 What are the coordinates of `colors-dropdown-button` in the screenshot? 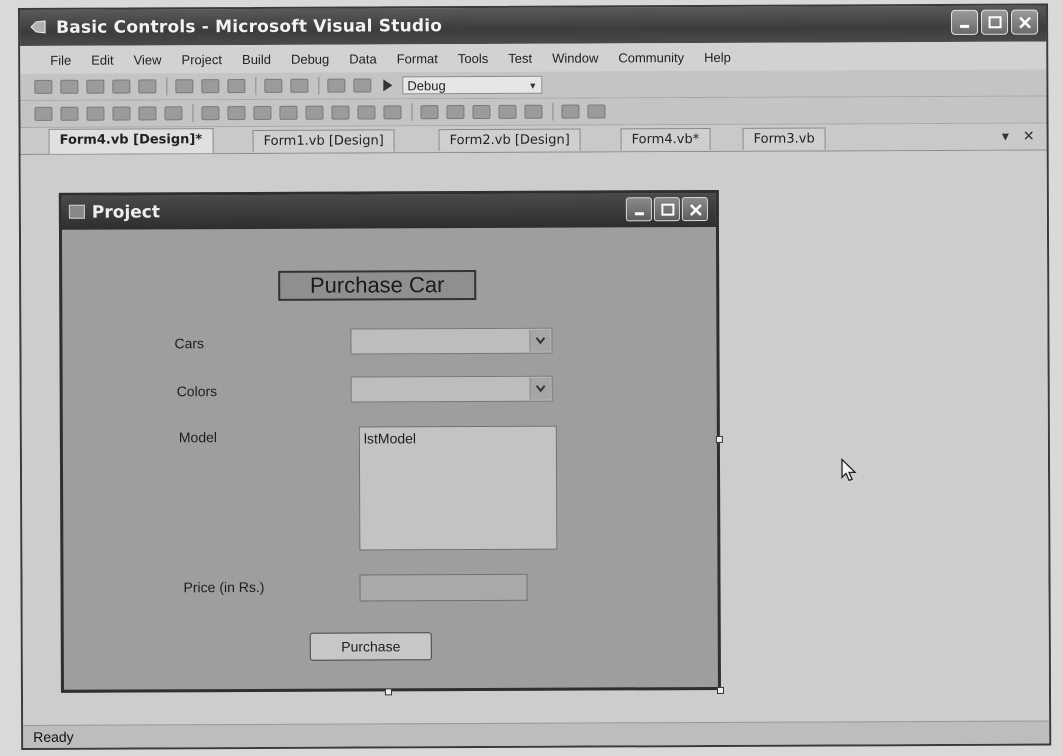 It's located at (540, 388).